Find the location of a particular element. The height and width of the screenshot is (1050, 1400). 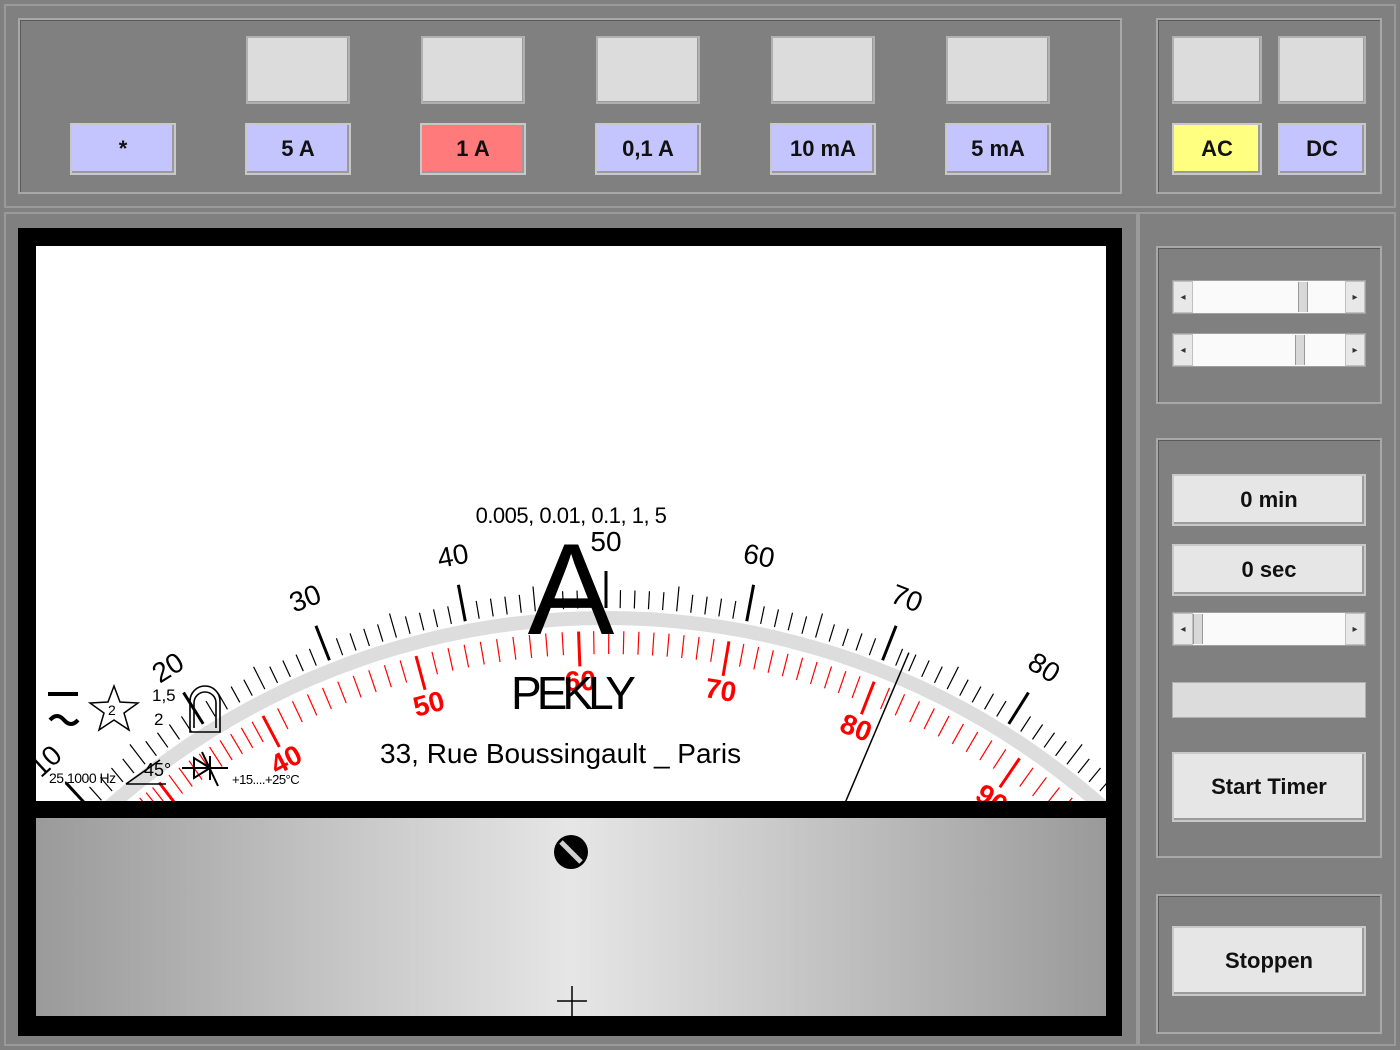

mode-button-ac: AC is located at coordinates (1217, 149).